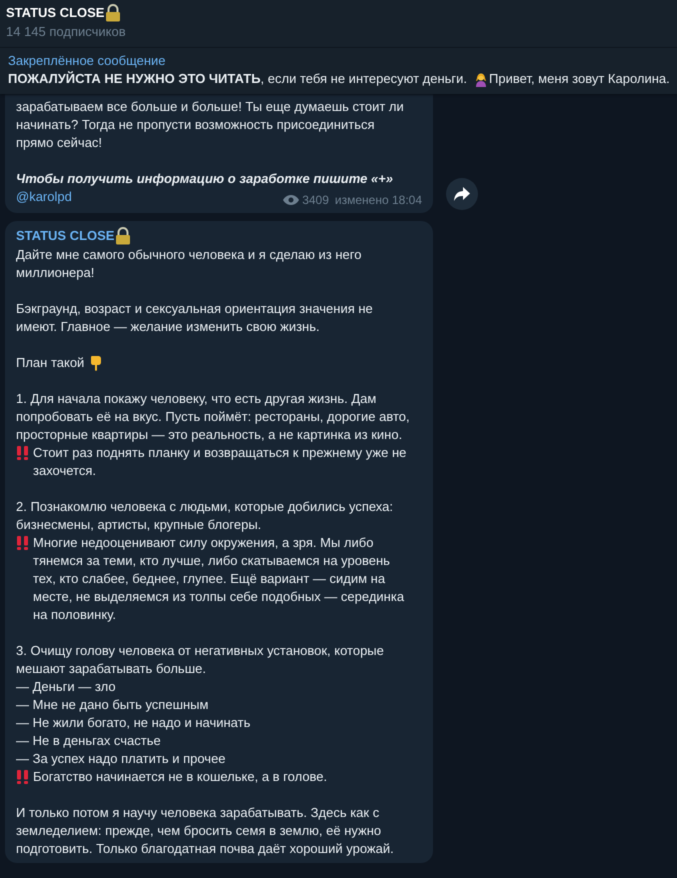  What do you see at coordinates (55, 13) in the screenshot?
I see `channel-title: STATUS CLOSE` at bounding box center [55, 13].